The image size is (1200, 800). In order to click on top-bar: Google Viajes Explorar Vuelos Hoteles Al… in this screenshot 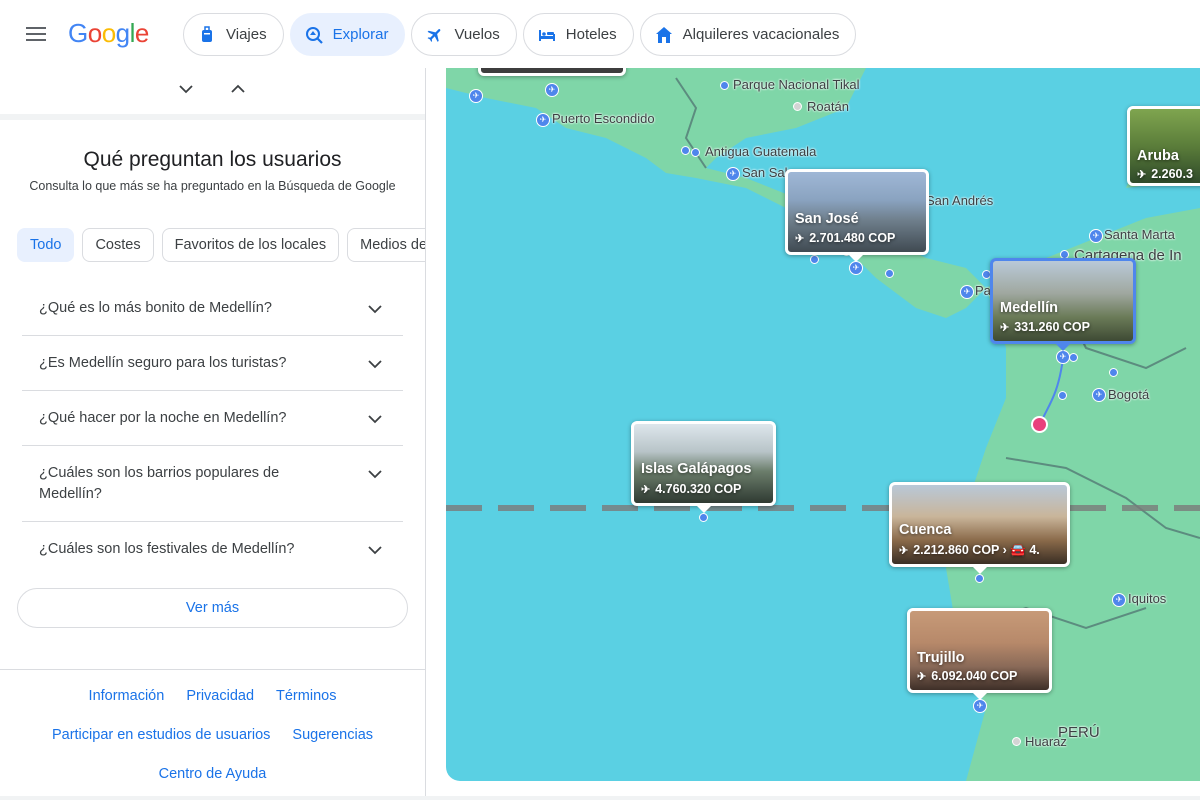, I will do `click(600, 34)`.